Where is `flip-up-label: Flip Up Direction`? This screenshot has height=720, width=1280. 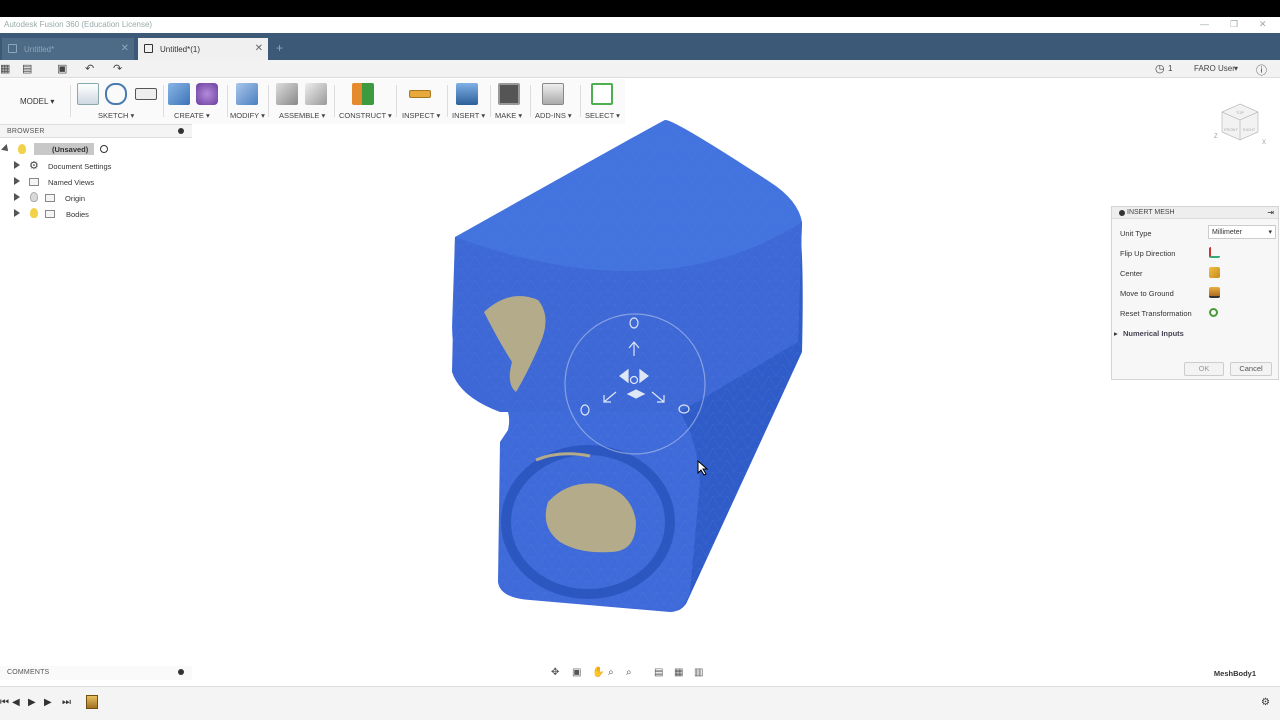 flip-up-label: Flip Up Direction is located at coordinates (1148, 253).